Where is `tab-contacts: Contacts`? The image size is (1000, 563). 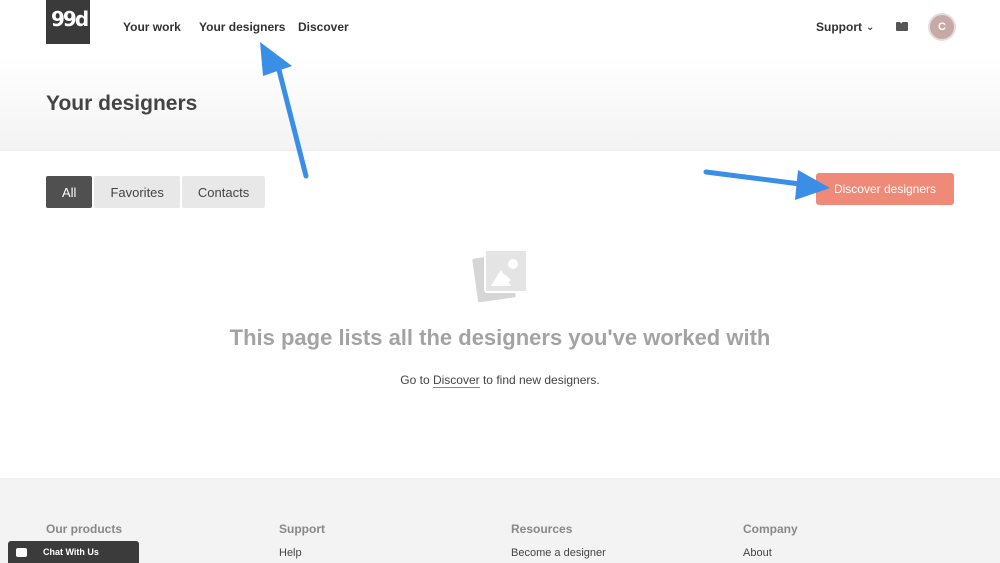 tab-contacts: Contacts is located at coordinates (223, 192).